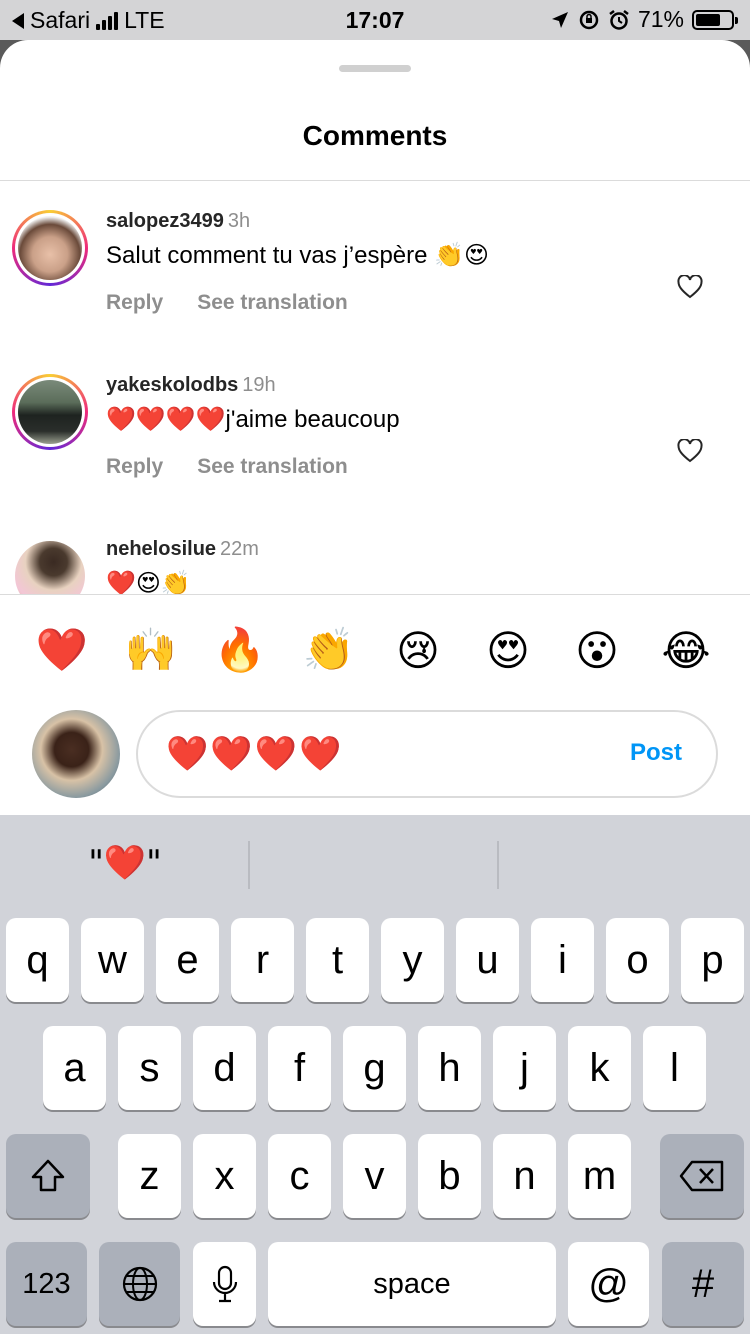 The width and height of the screenshot is (750, 1334). Describe the element at coordinates (637, 960) in the screenshot. I see `key-o: o` at that location.